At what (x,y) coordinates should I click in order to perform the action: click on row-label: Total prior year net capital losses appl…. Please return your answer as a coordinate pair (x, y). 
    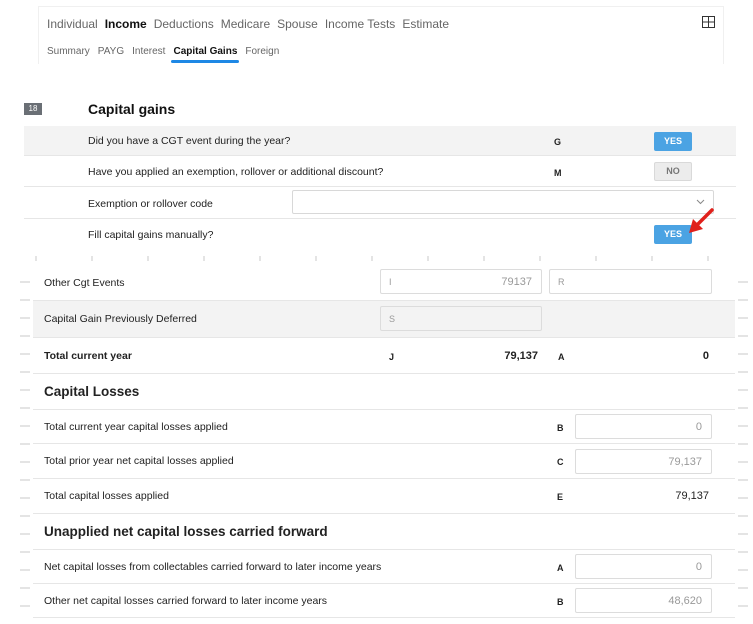
    Looking at the image, I should click on (139, 461).